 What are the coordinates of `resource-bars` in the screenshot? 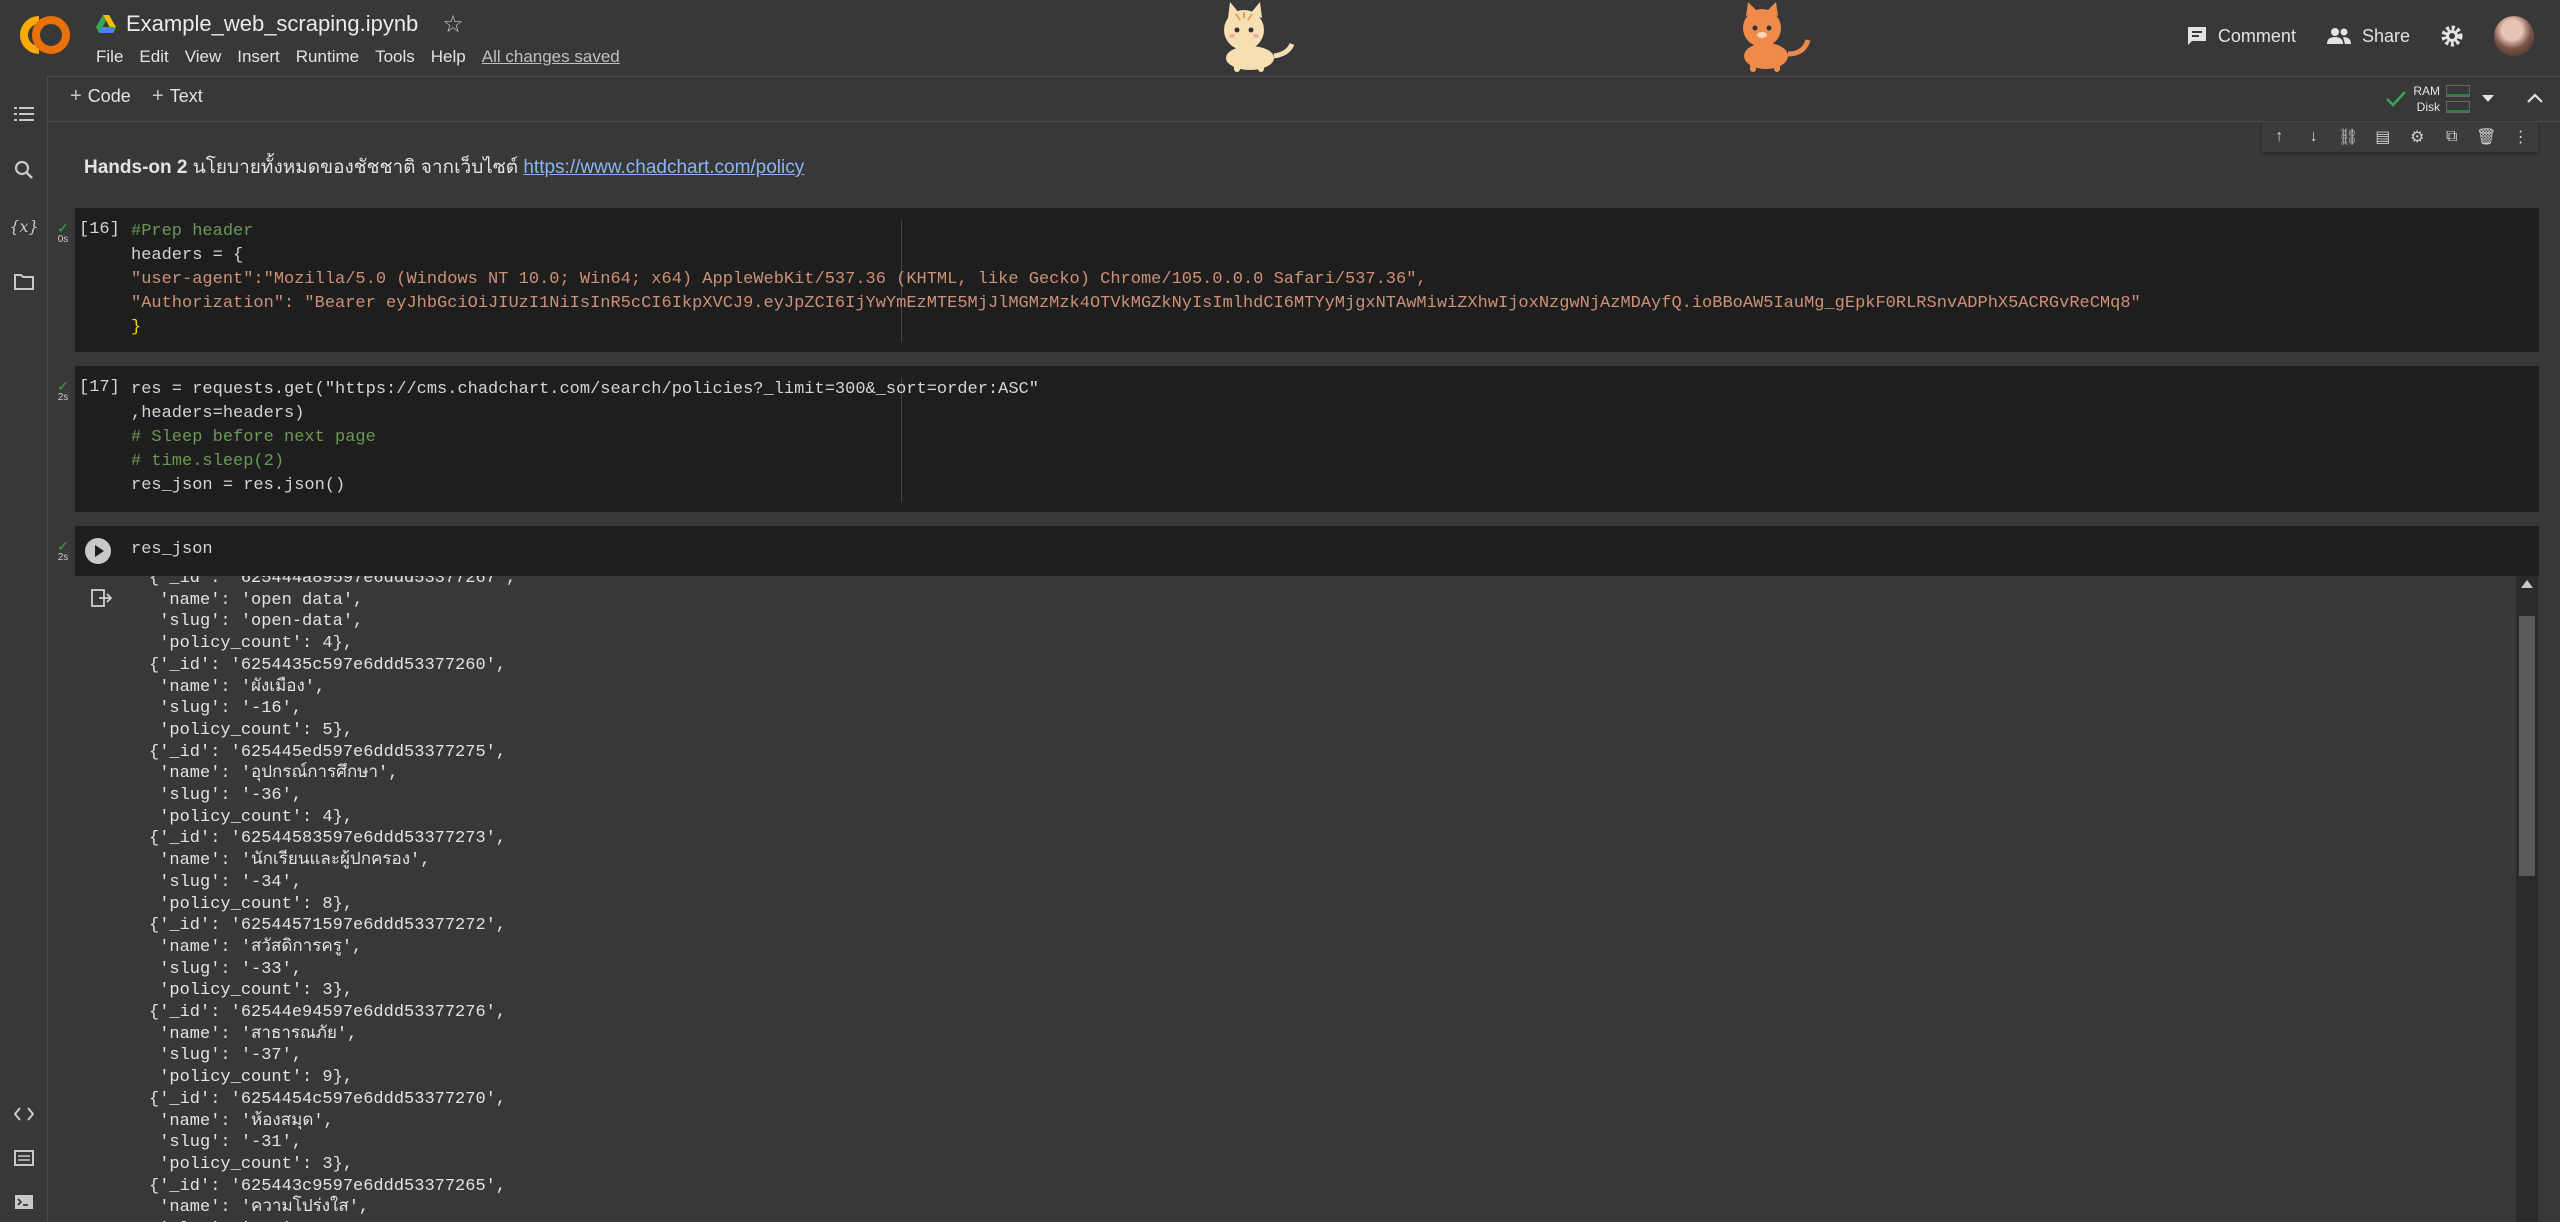 It's located at (2458, 99).